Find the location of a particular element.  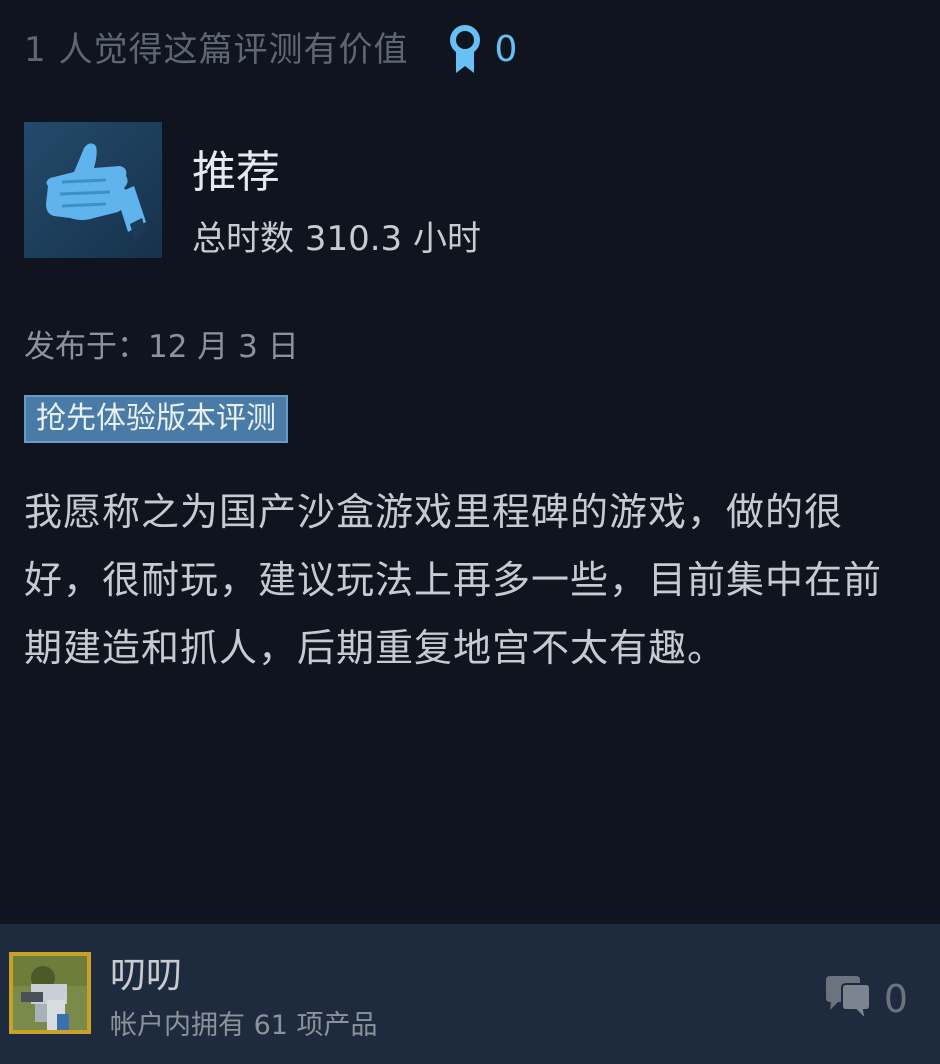

helpful-count-text: 1 人觉得这篇评测有价值 is located at coordinates (216, 50).